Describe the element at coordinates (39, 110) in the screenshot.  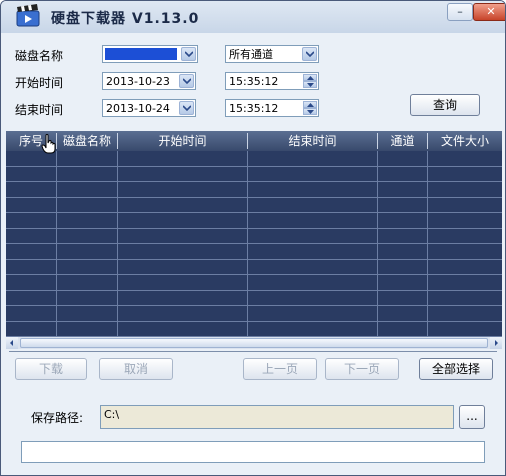
I see `end-time-label: 结束时间` at that location.